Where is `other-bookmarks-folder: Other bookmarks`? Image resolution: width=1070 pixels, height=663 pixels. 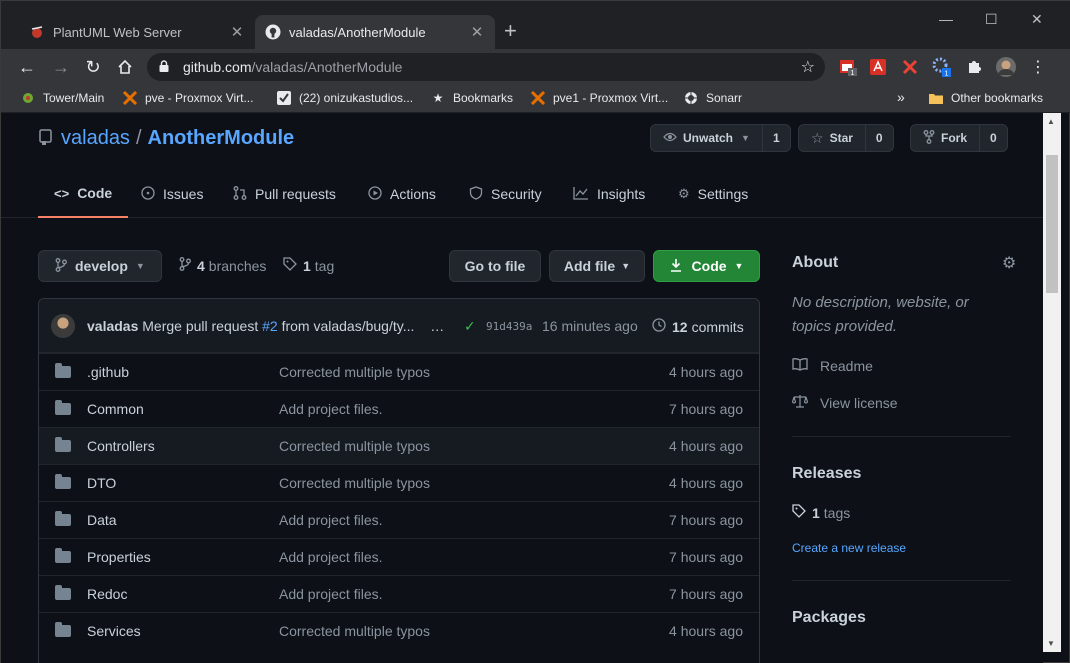
other-bookmarks-folder: Other bookmarks is located at coordinates (986, 98).